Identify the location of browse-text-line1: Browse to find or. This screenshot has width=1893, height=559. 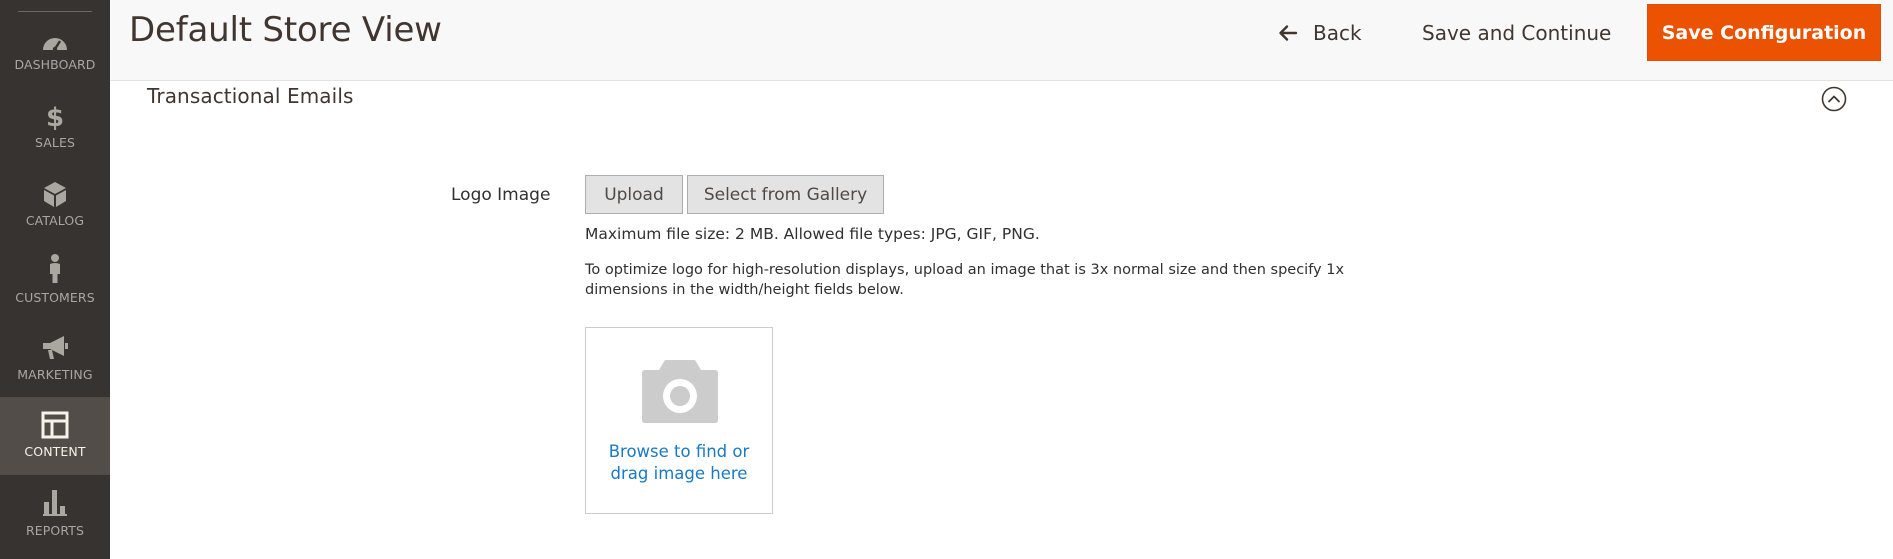
(679, 451).